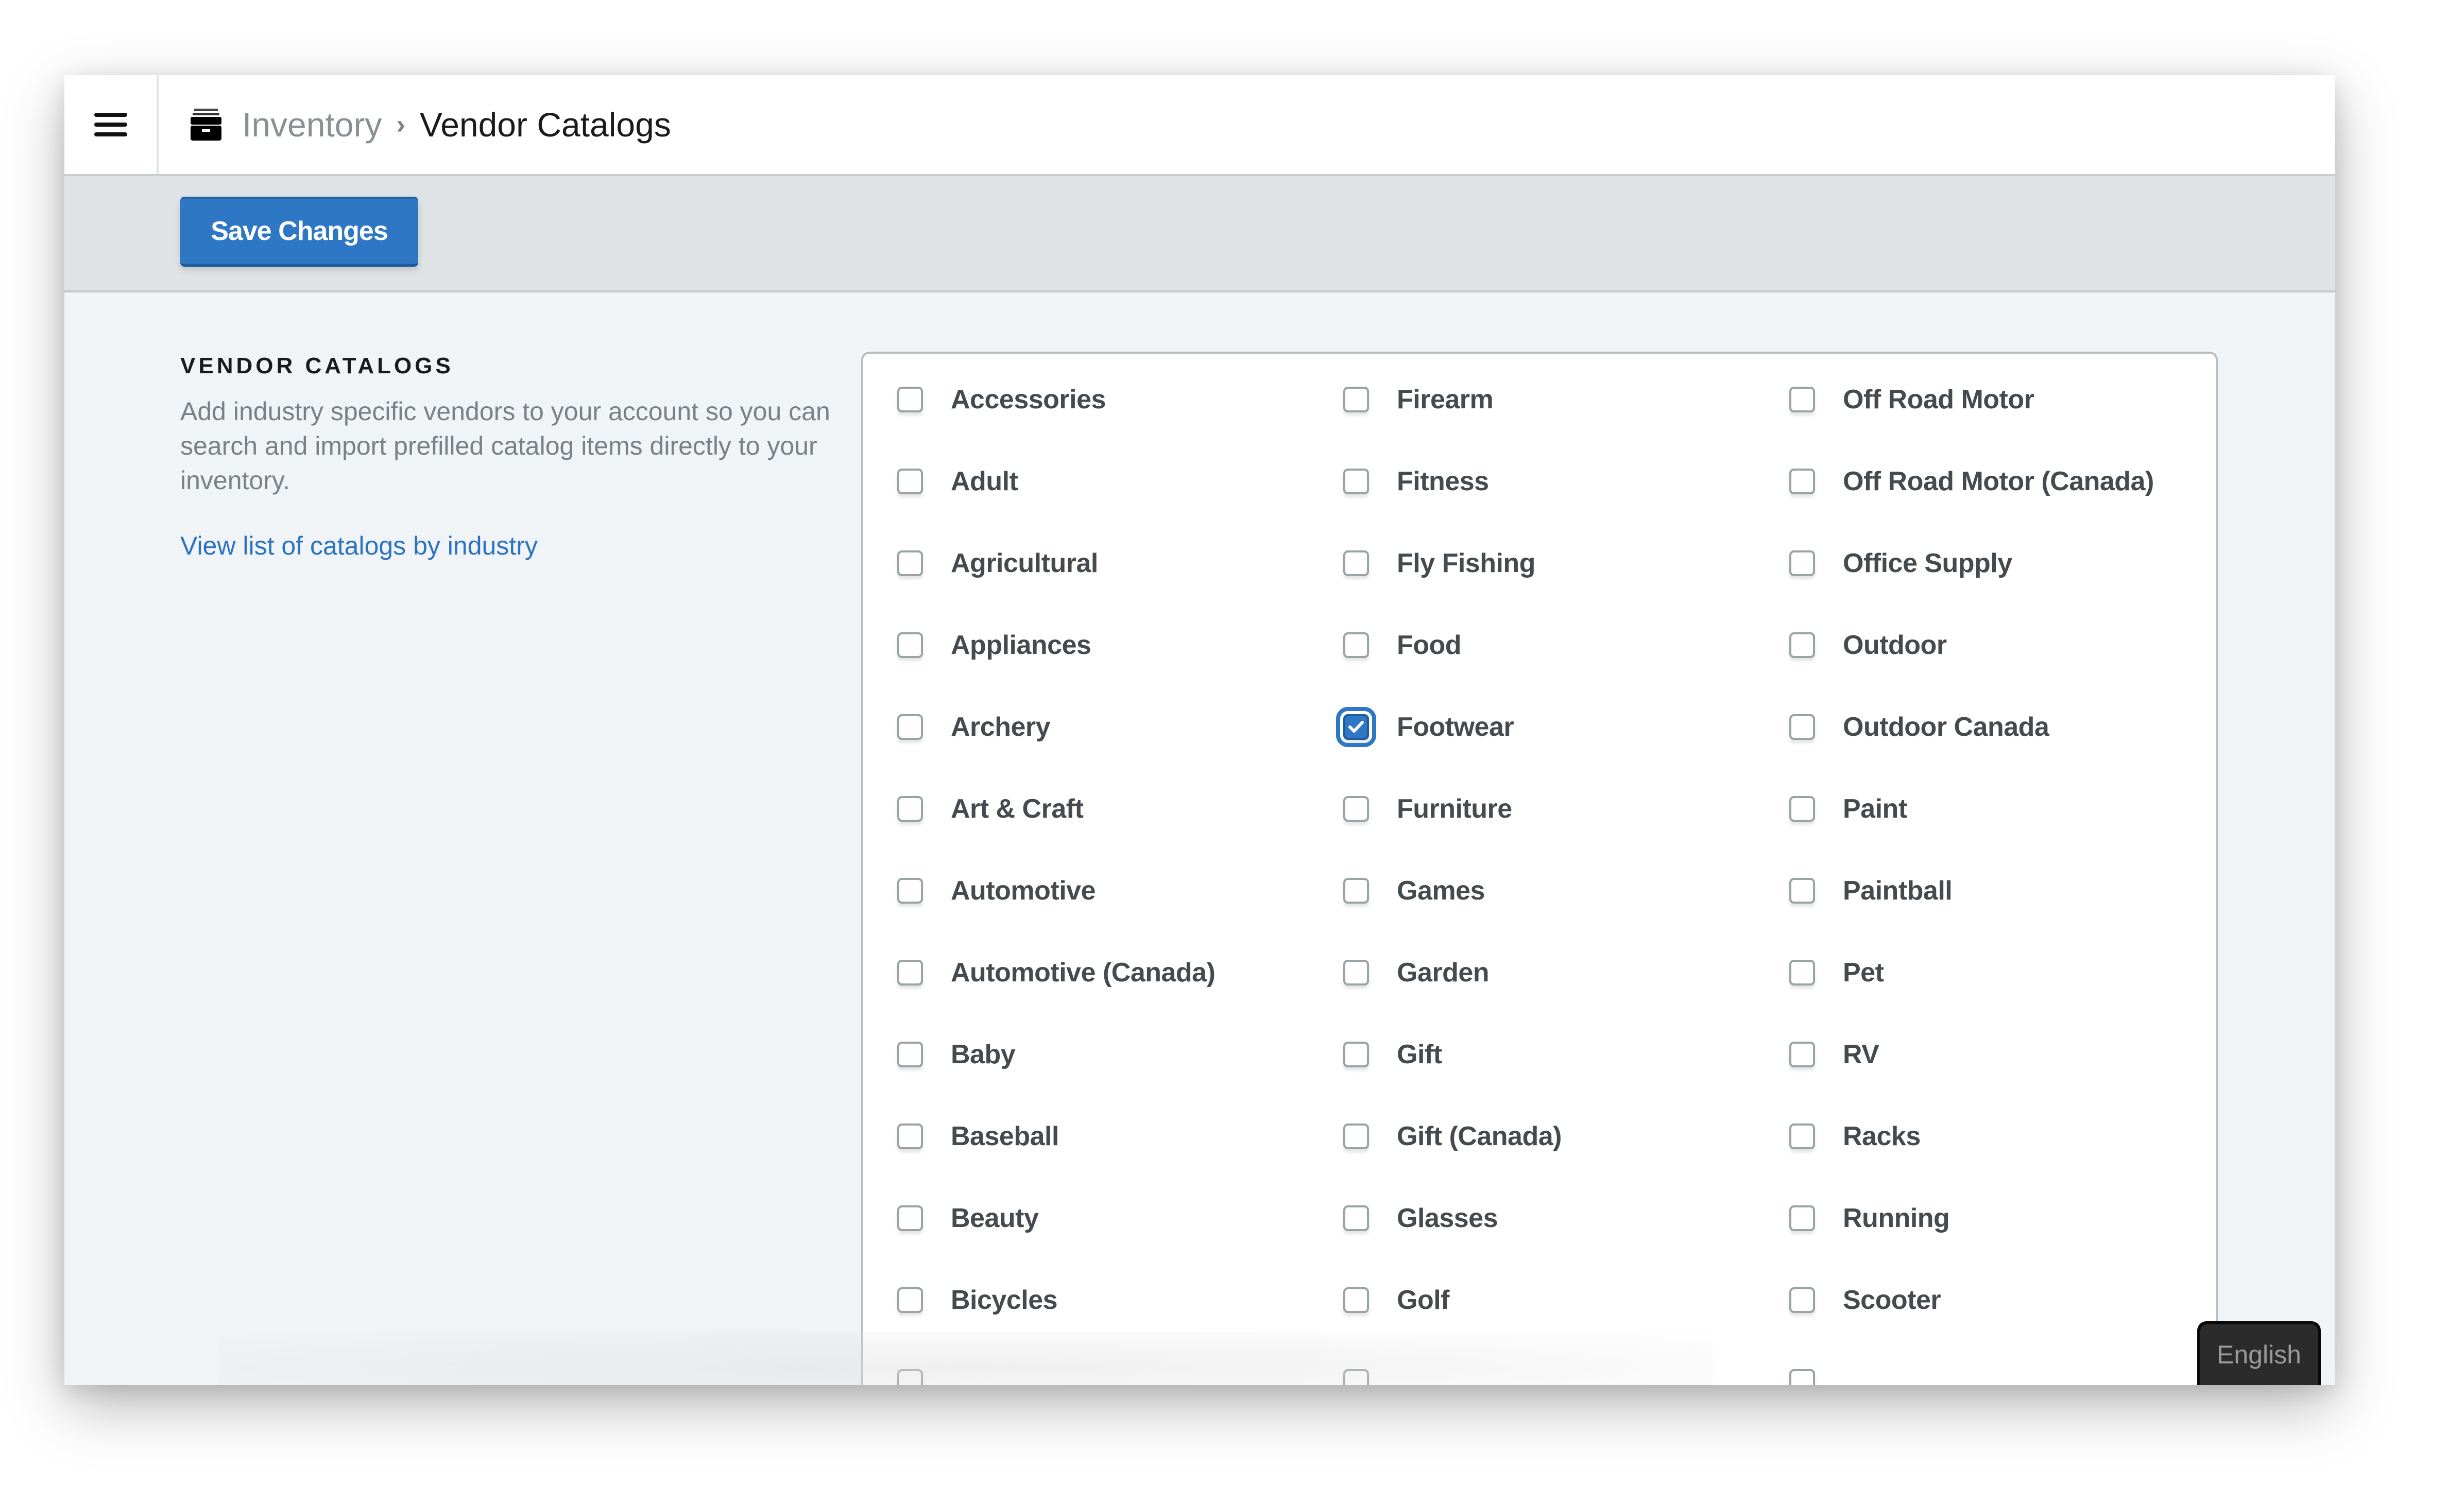  I want to click on catalog-checkbox-item: Accessories, so click(1120, 425).